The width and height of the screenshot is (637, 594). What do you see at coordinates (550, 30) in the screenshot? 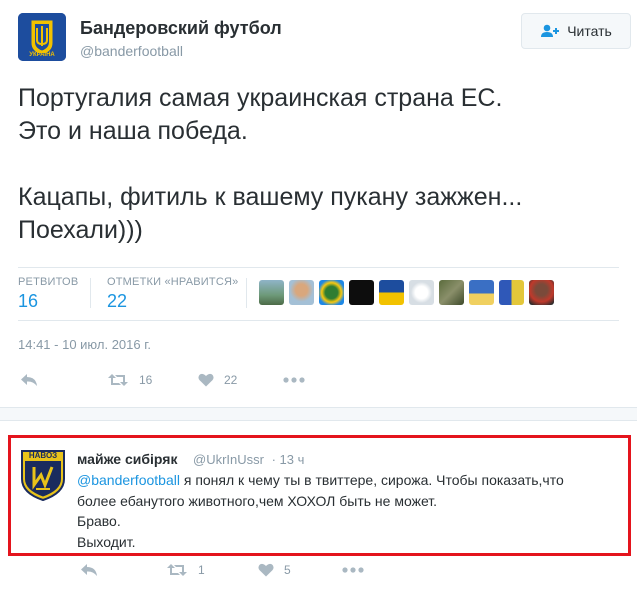
I see `add-user-icon` at bounding box center [550, 30].